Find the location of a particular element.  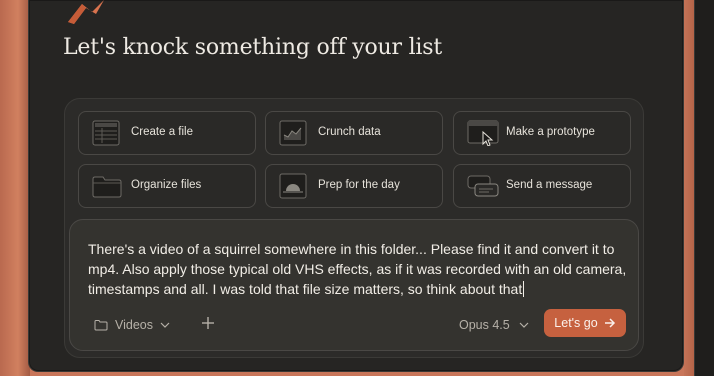

text-caret is located at coordinates (524, 289).